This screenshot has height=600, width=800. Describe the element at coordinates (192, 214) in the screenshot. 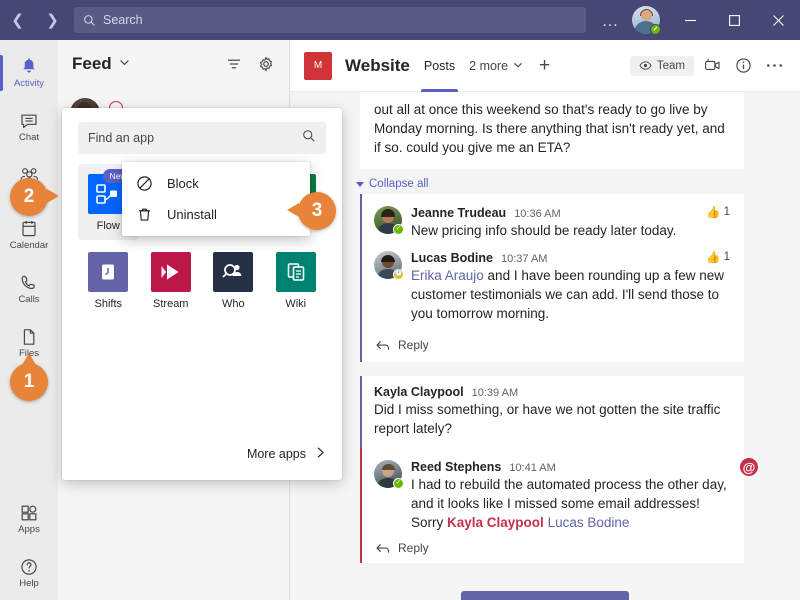

I see `context-menu-item-label: Uninstall` at that location.